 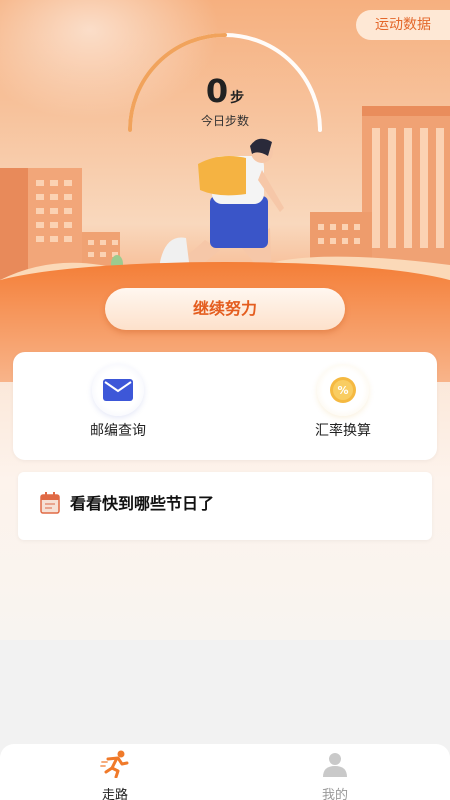 I want to click on envelope-icon-wrap, so click(x=118, y=390).